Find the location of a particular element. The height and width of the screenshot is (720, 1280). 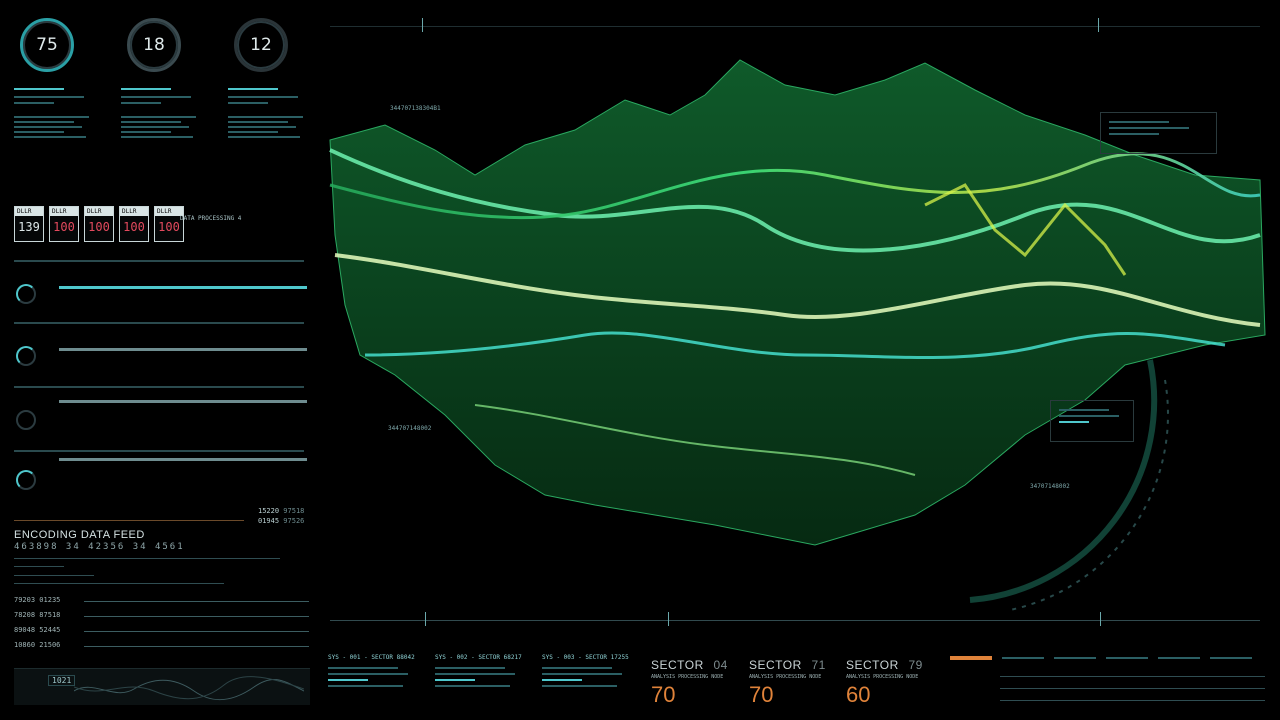

sector-1-title: SECTOR is located at coordinates (677, 665).